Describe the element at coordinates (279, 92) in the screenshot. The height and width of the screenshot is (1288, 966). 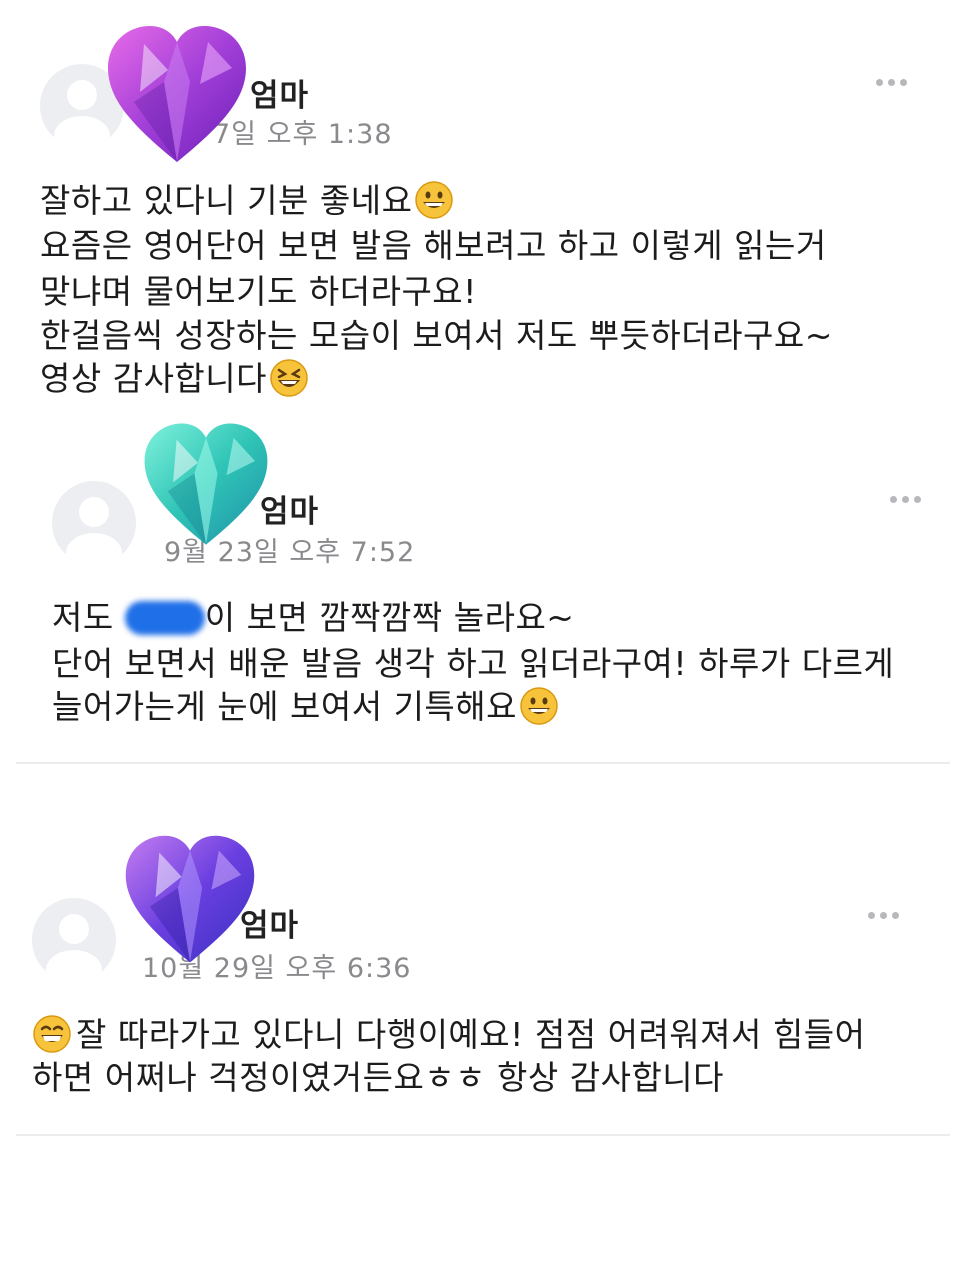
I see `author-name: 엄마` at that location.